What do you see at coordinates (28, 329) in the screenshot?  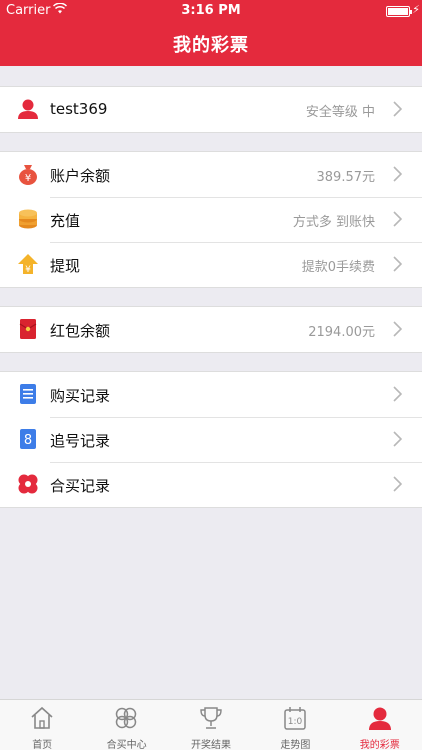 I see `red-envelope-icon` at bounding box center [28, 329].